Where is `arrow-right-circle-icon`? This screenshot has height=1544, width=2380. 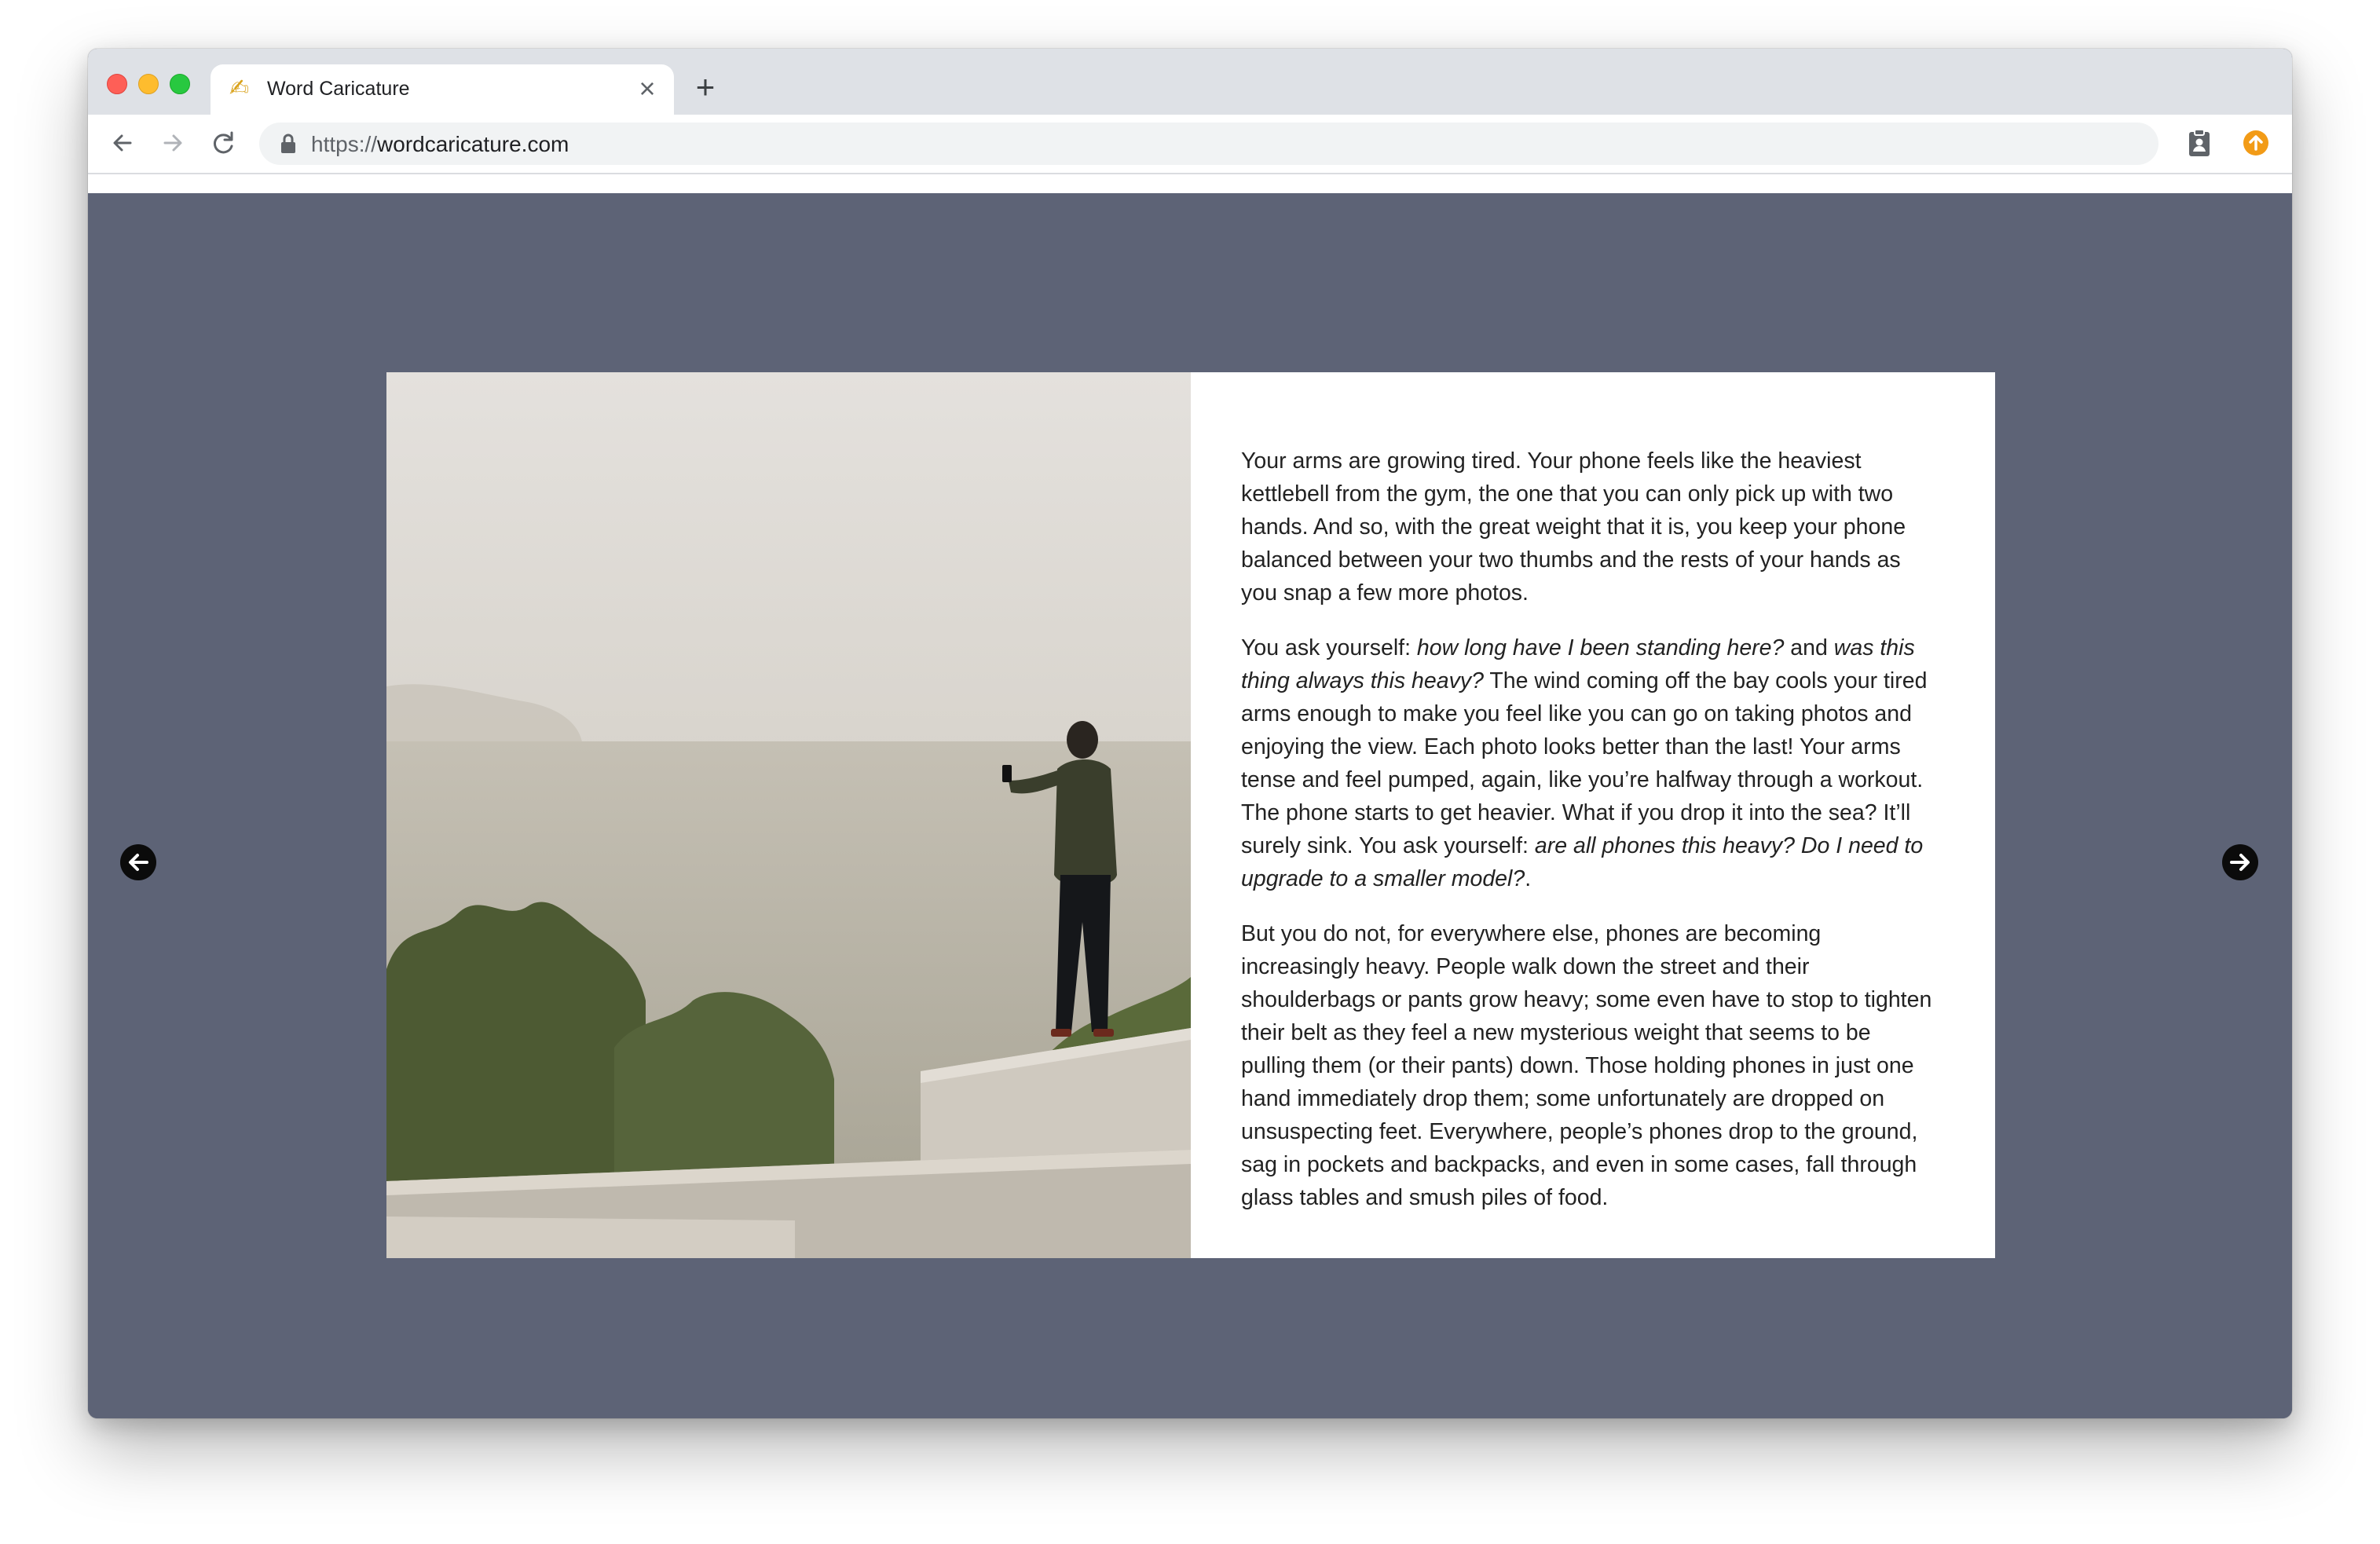
arrow-right-circle-icon is located at coordinates (2240, 862).